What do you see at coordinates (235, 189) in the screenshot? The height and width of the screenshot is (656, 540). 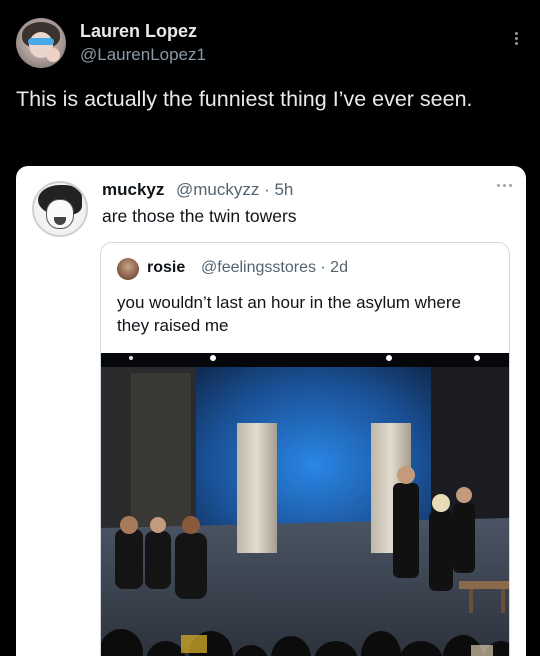 I see `quoted-meta: @muckyzz · 5h` at bounding box center [235, 189].